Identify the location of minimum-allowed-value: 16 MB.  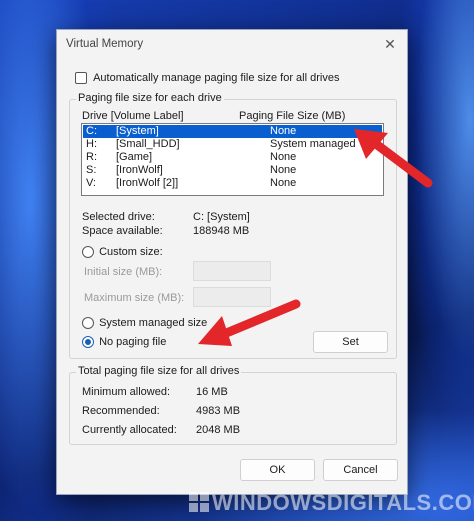
(212, 392).